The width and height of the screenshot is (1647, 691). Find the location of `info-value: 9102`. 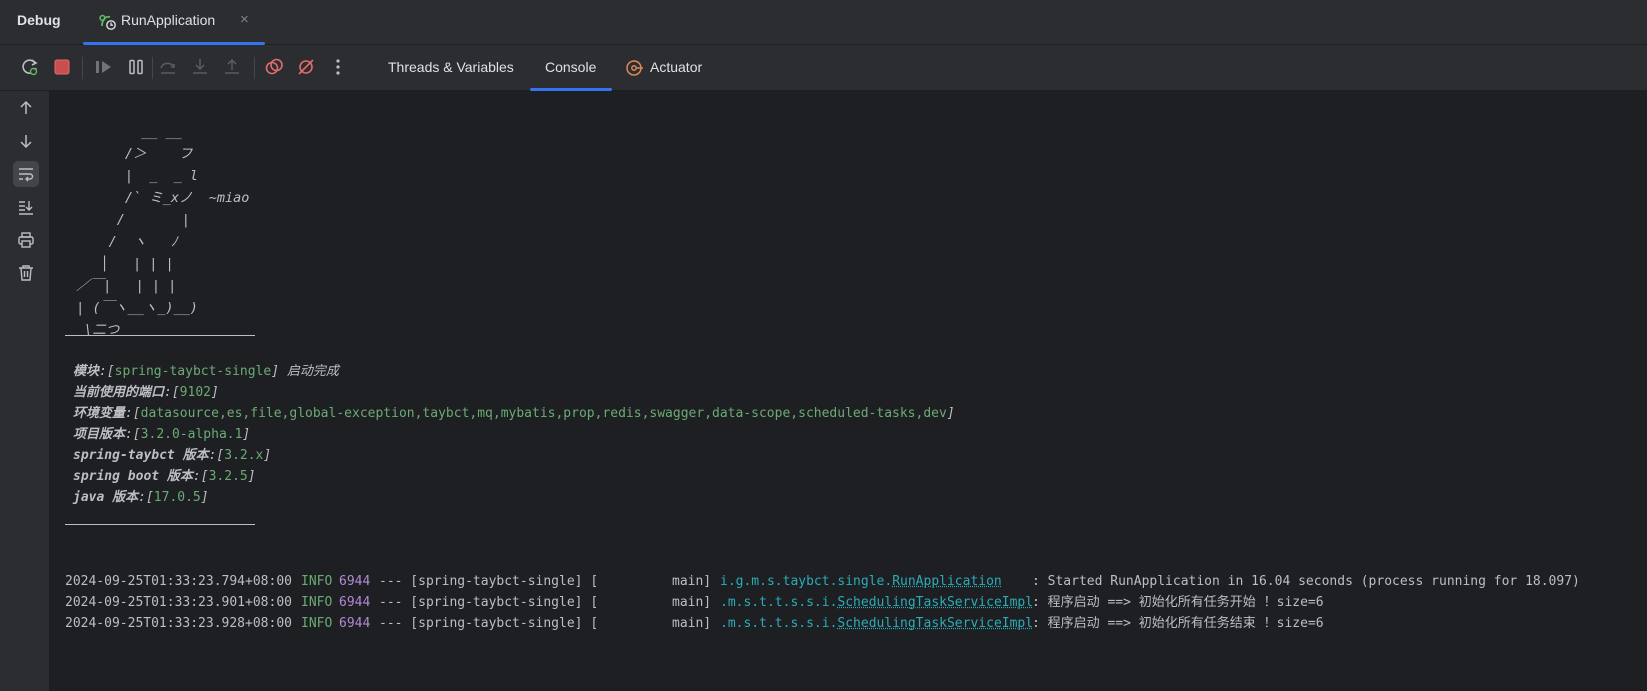

info-value: 9102 is located at coordinates (195, 392).